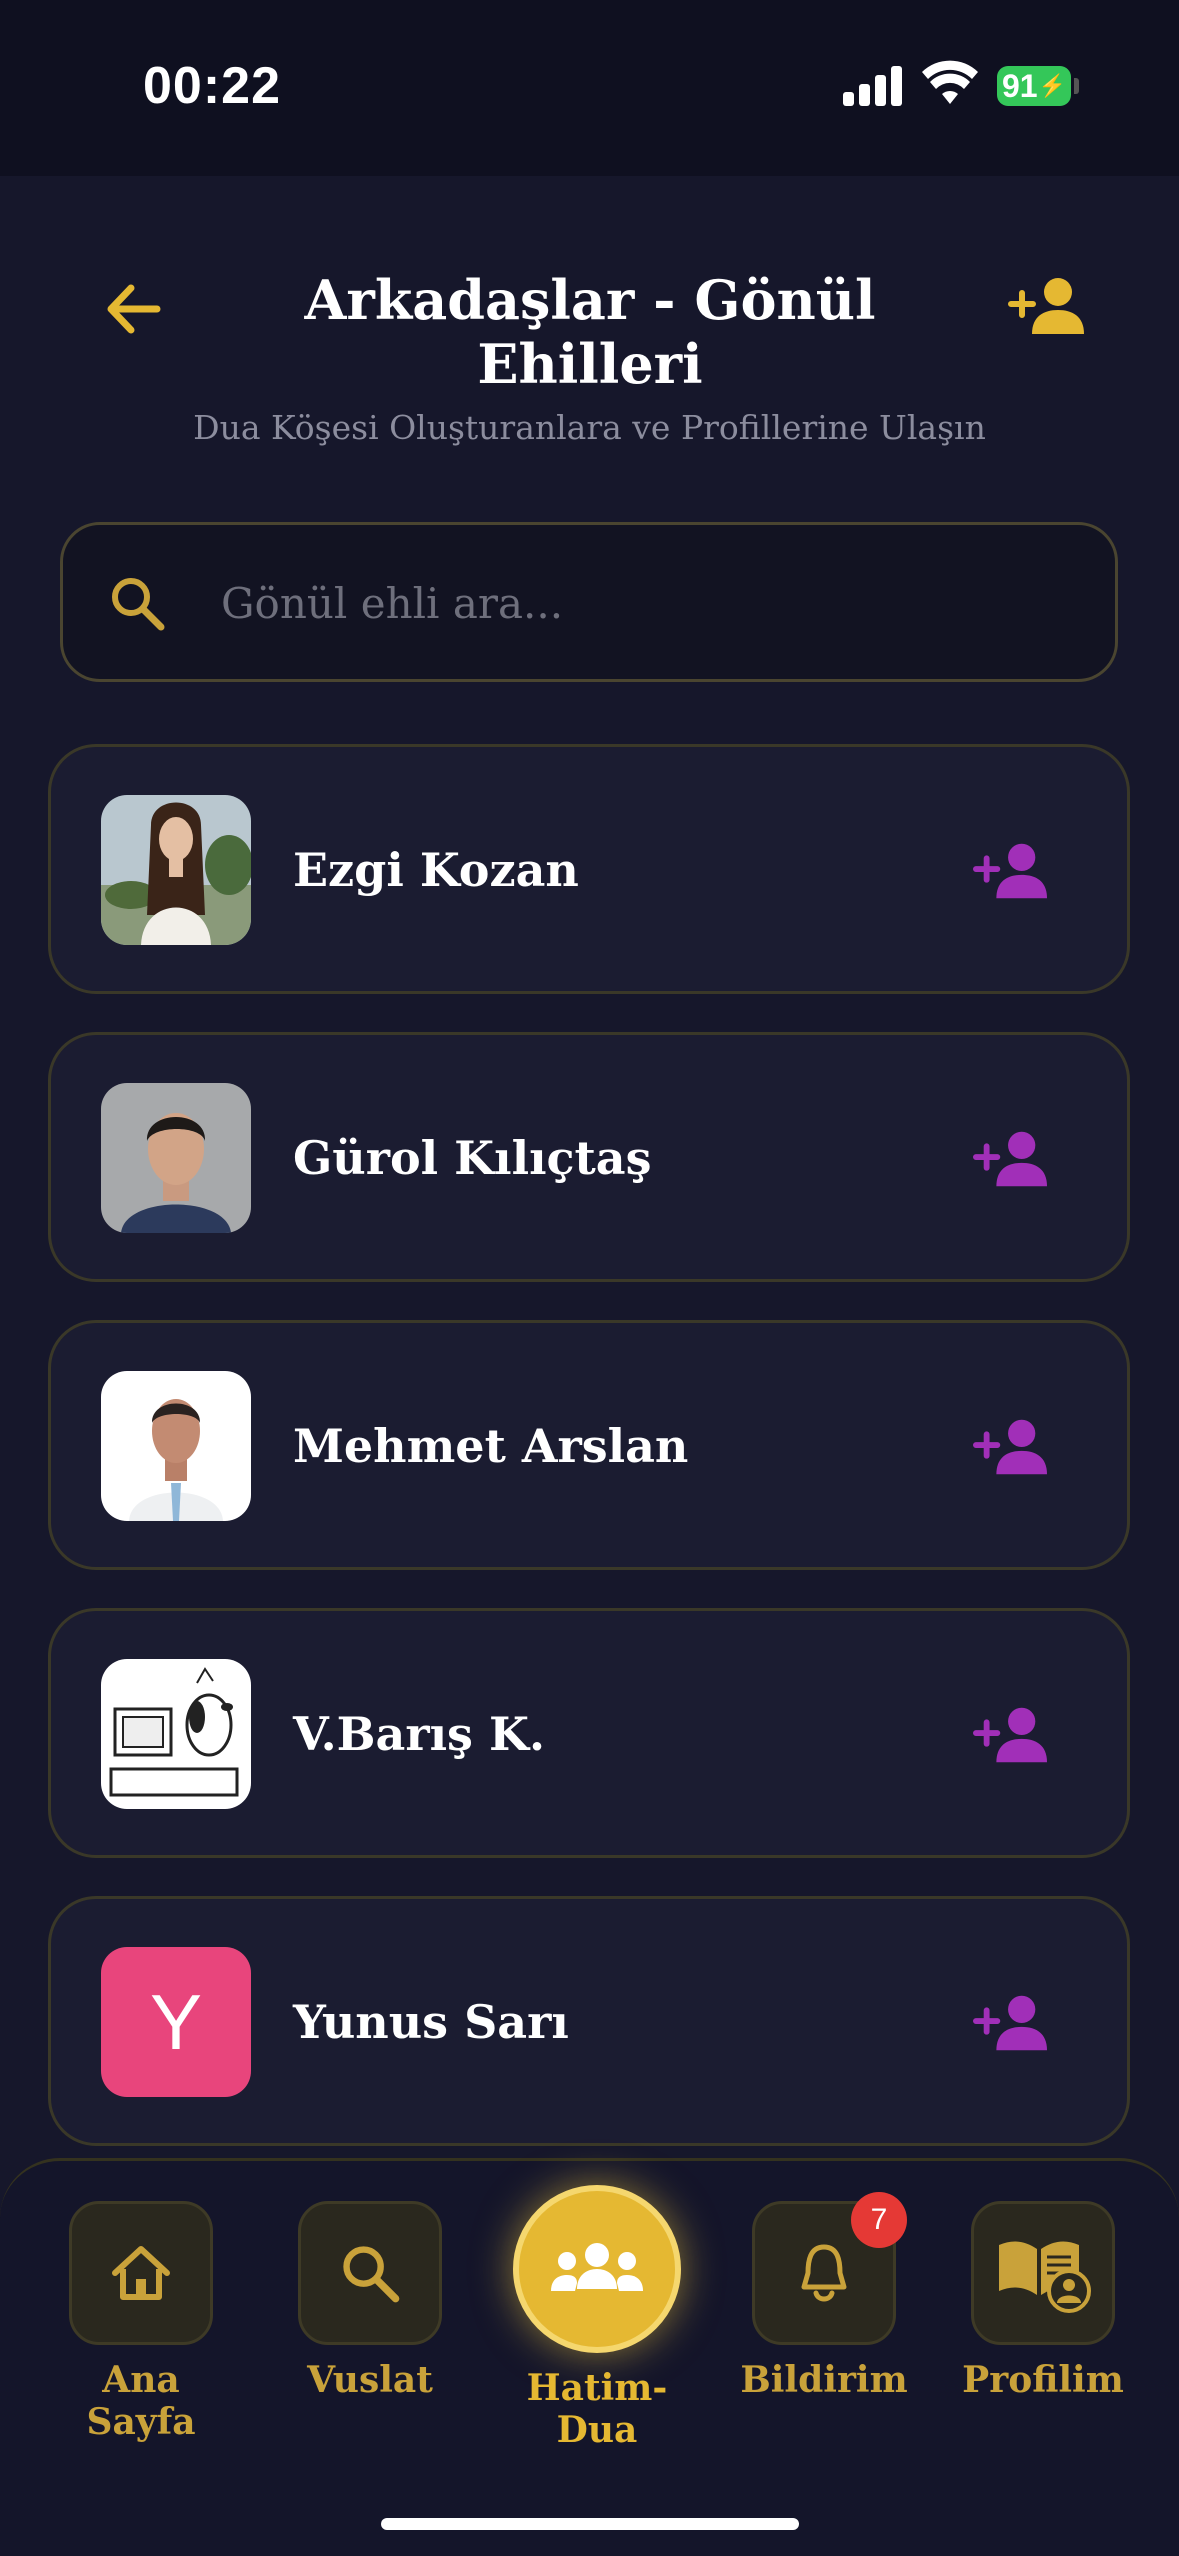  I want to click on friend-card: V.Barış K., so click(589, 1733).